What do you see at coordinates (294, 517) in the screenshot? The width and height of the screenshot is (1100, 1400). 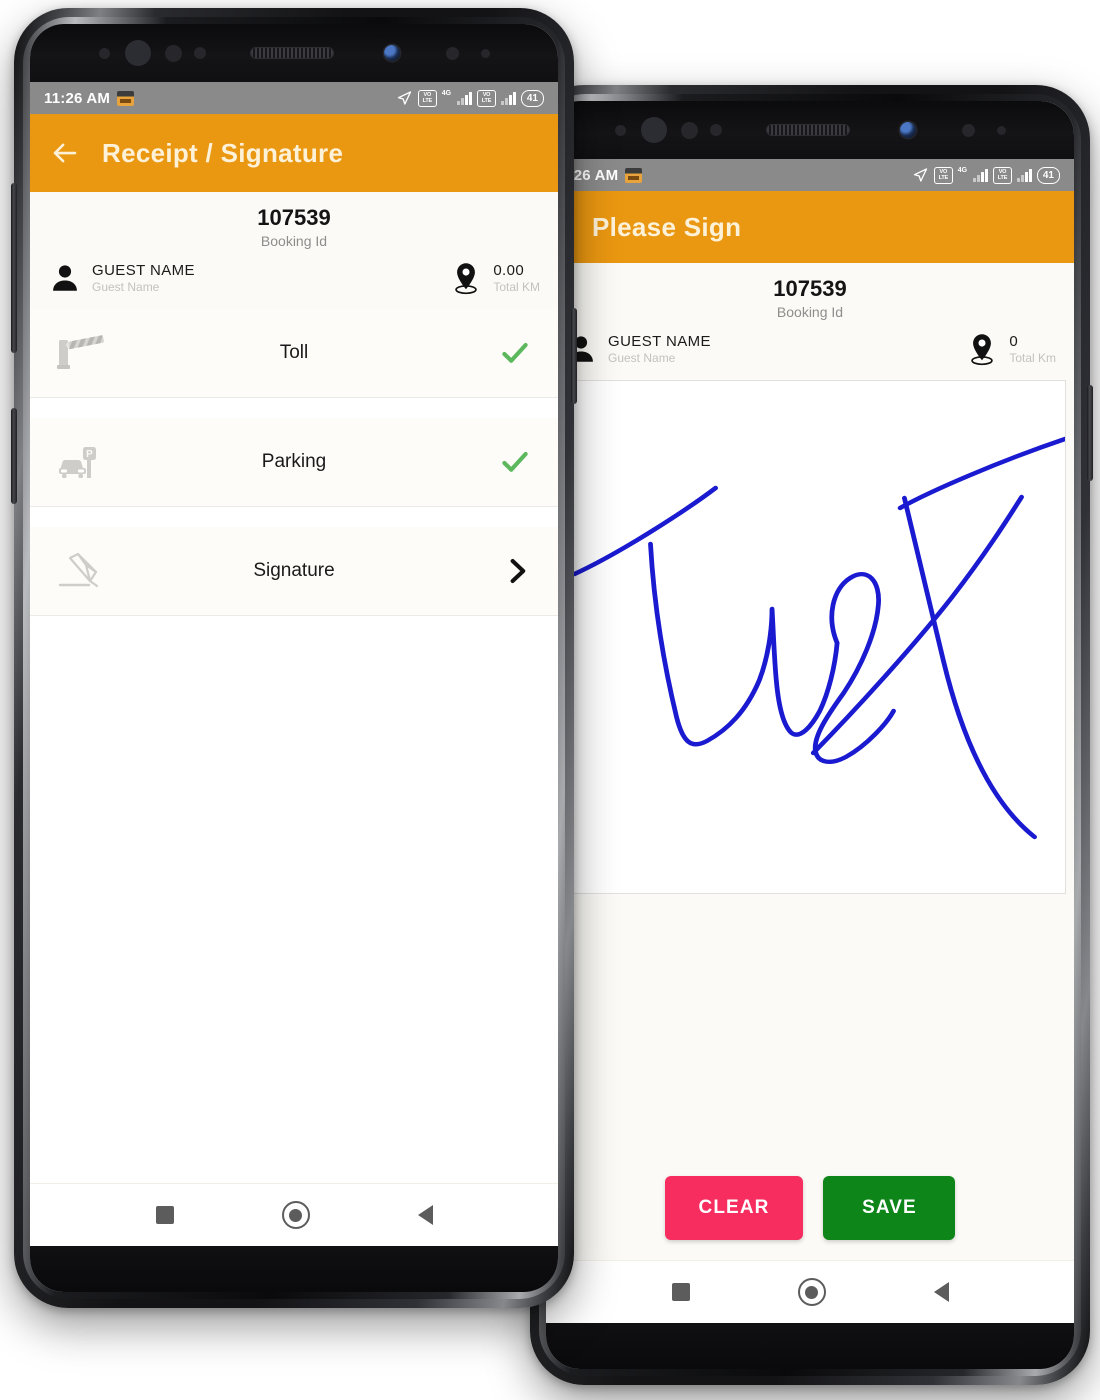 I see `list-divider-gap` at bounding box center [294, 517].